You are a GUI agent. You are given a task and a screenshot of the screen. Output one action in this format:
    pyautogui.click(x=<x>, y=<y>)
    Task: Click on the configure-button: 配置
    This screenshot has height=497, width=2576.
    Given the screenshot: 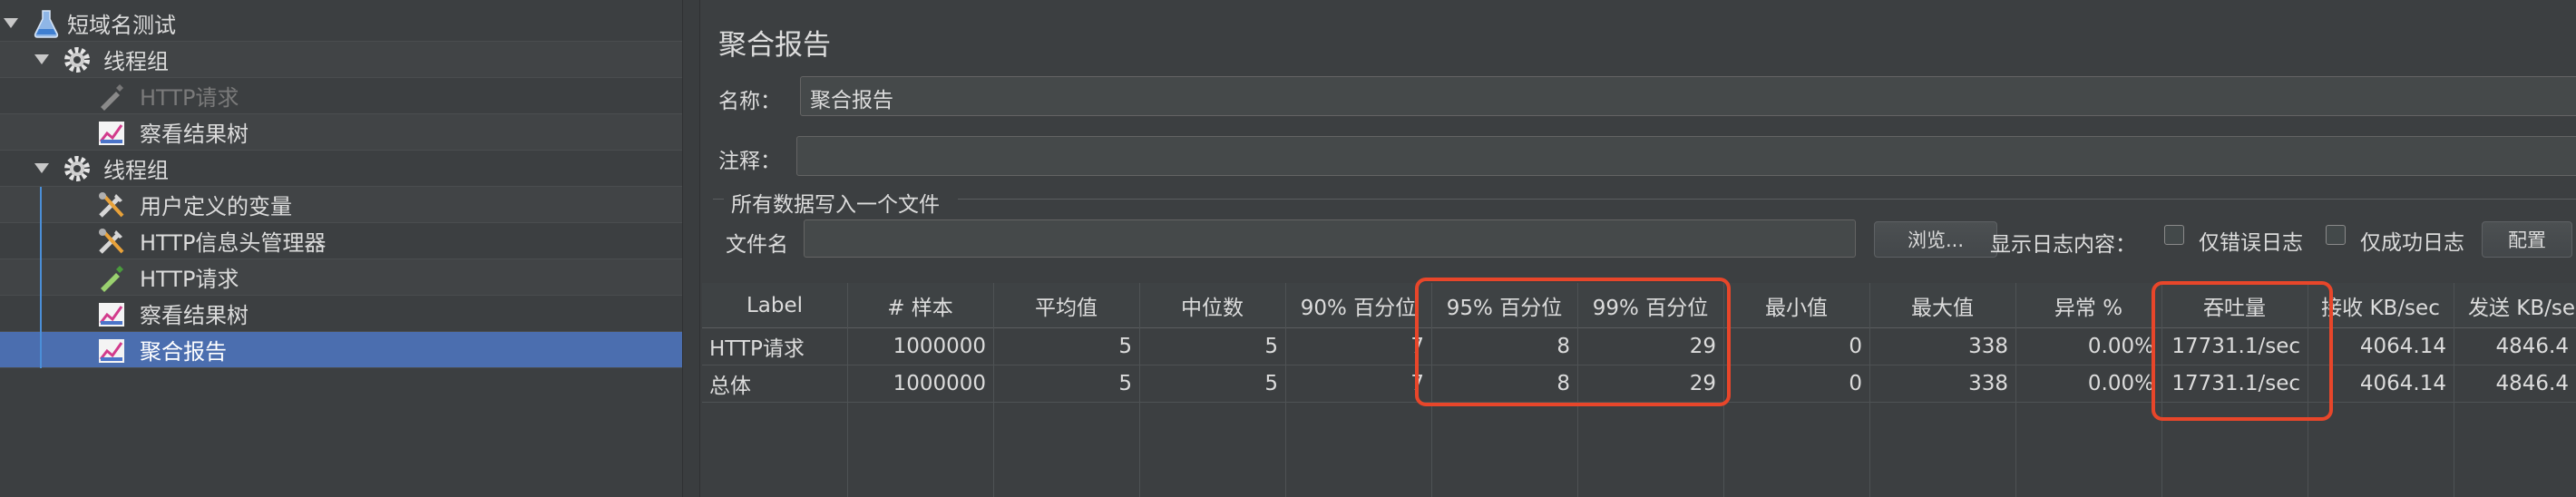 What is the action you would take?
    pyautogui.click(x=2527, y=239)
    